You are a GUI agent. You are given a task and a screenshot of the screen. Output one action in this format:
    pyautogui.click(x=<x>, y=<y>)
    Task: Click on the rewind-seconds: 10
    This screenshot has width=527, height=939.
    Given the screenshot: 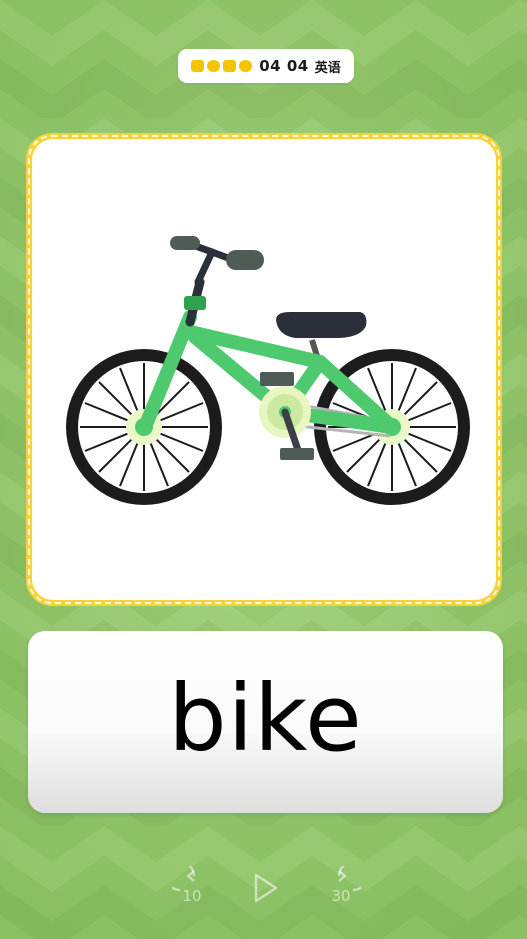 What is the action you would take?
    pyautogui.click(x=192, y=896)
    